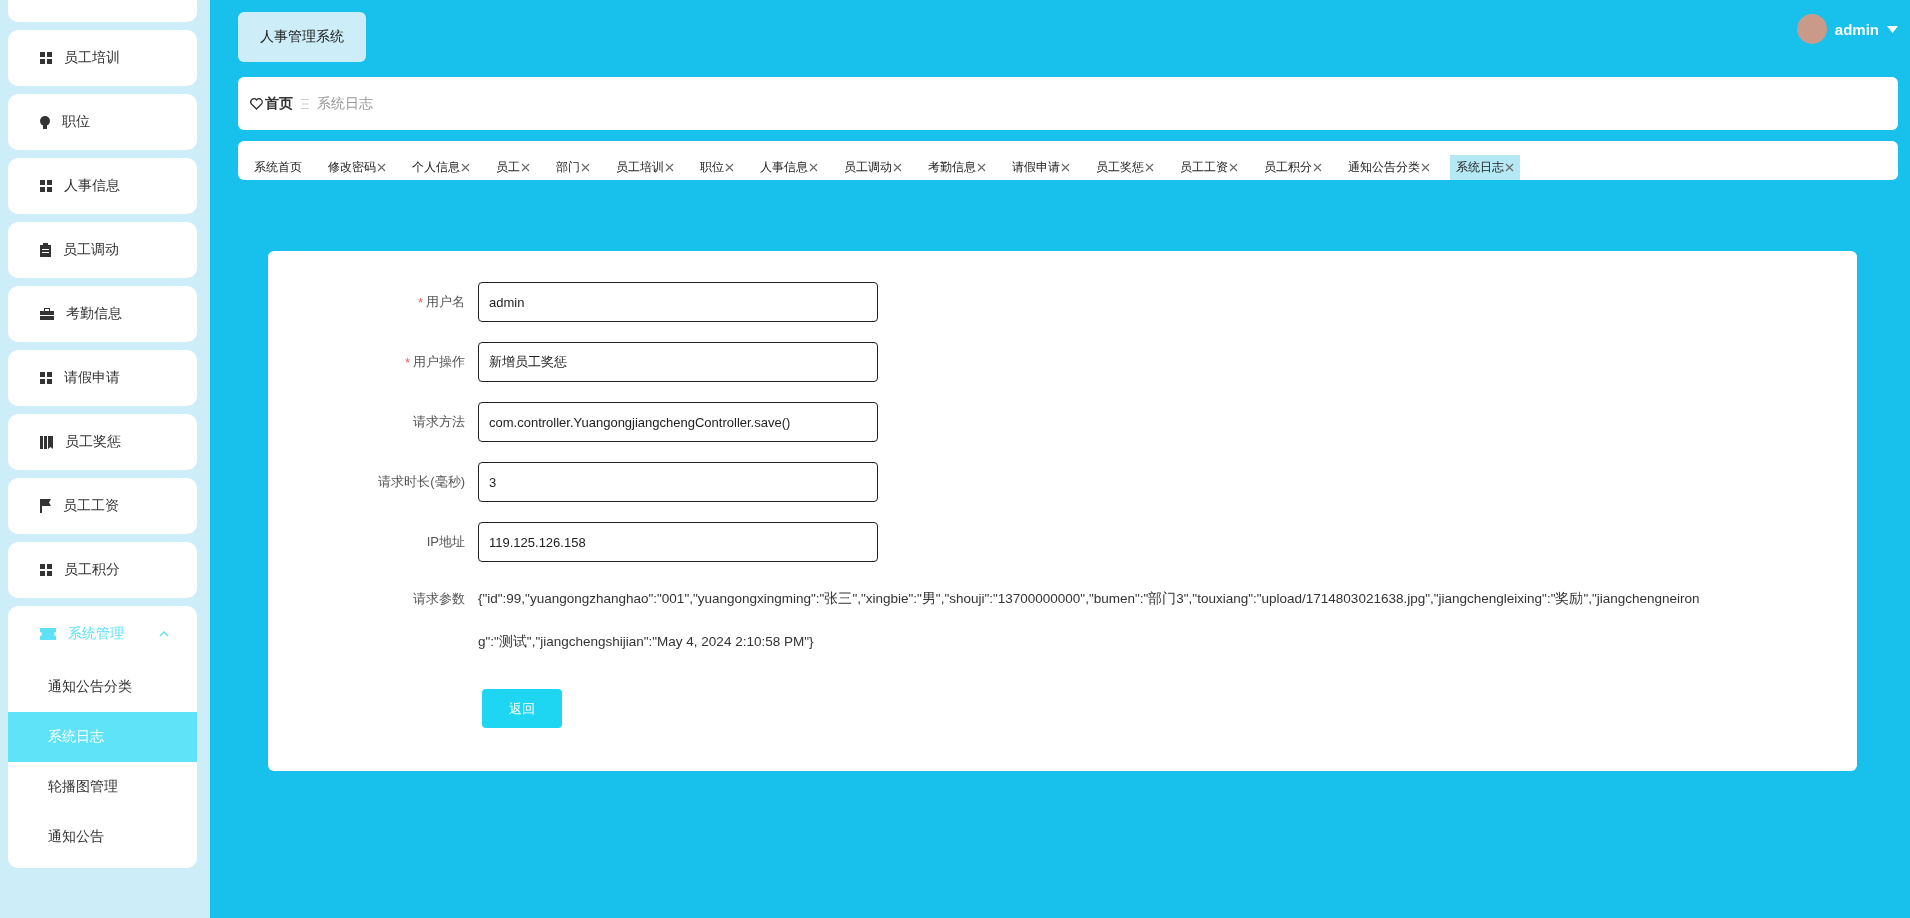 This screenshot has width=1910, height=918. I want to click on sidebar-item: 员工工资, so click(102, 506).